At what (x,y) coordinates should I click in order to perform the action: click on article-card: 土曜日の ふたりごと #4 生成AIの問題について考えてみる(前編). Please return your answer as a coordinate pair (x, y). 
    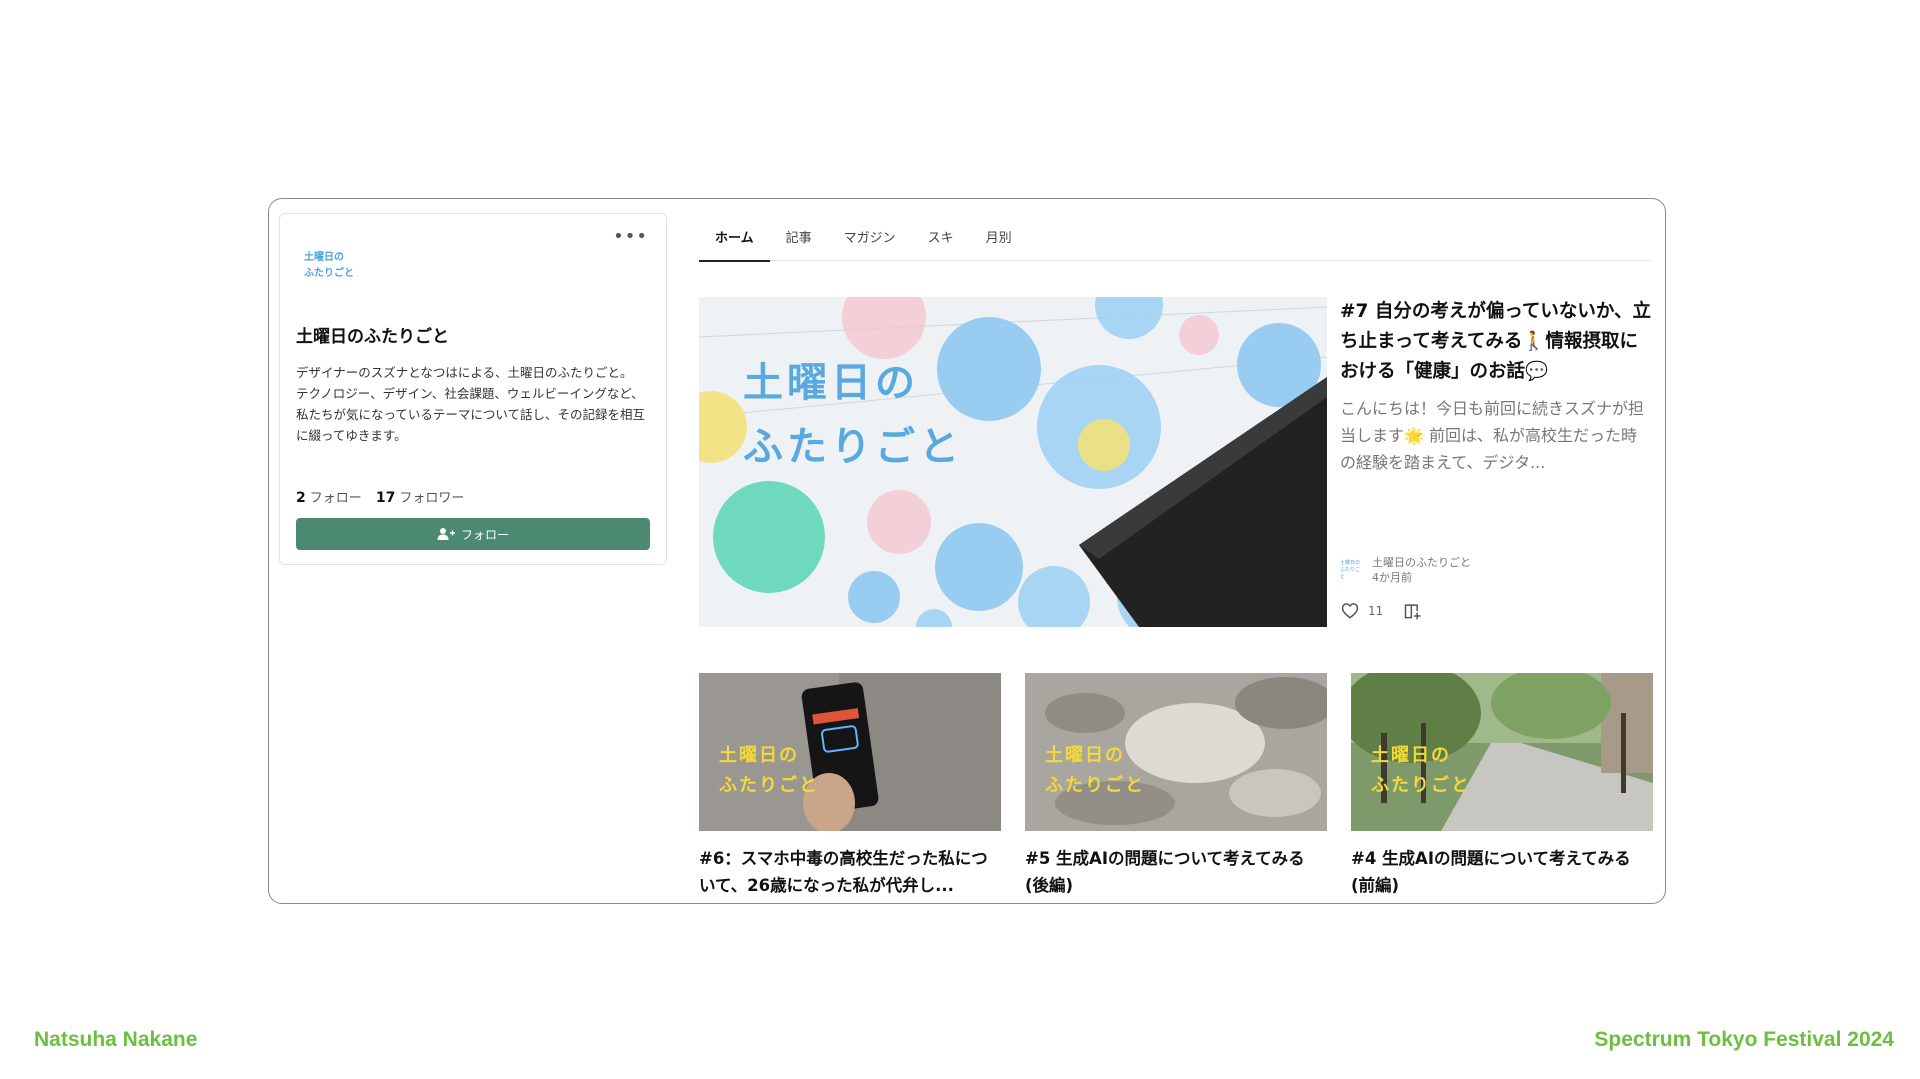
    Looking at the image, I should click on (1502, 786).